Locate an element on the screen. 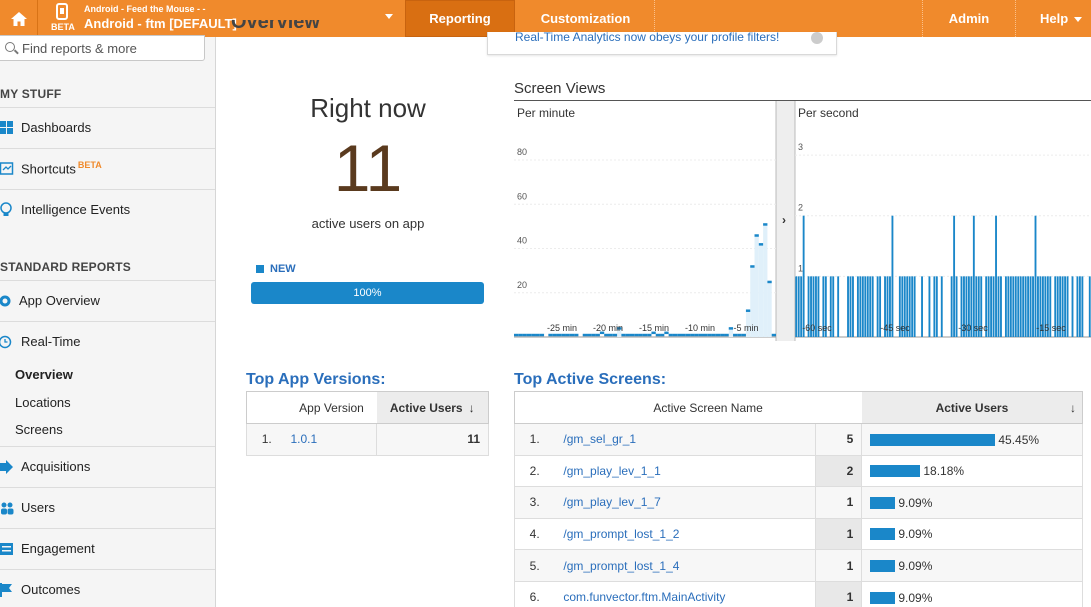 The height and width of the screenshot is (607, 1091). row-name-link: 1.0.1 is located at coordinates (331, 439).